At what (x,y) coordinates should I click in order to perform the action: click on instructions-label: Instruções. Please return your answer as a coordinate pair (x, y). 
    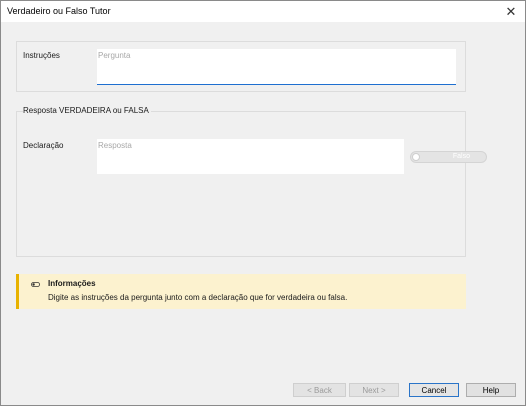
    Looking at the image, I should click on (41, 55).